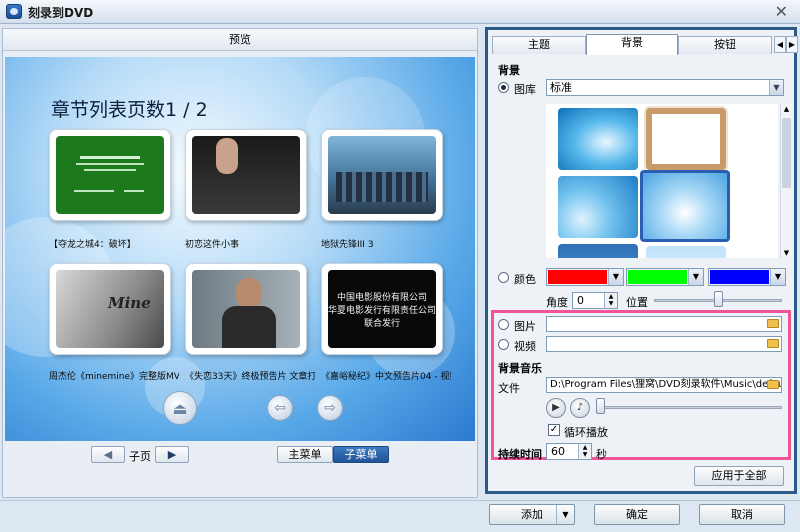 This screenshot has height=532, width=800. What do you see at coordinates (140, 456) in the screenshot?
I see `subpage-label: 子页` at bounding box center [140, 456].